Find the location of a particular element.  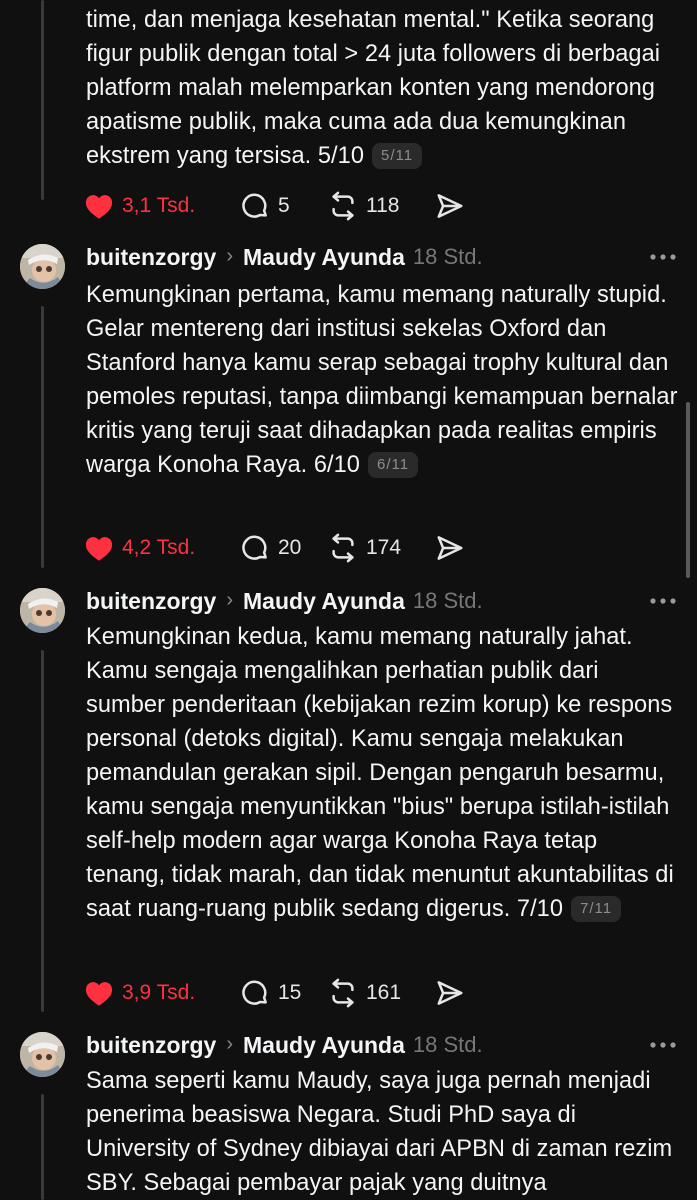

like-button: 3,1 Tsd. is located at coordinates (162, 206).